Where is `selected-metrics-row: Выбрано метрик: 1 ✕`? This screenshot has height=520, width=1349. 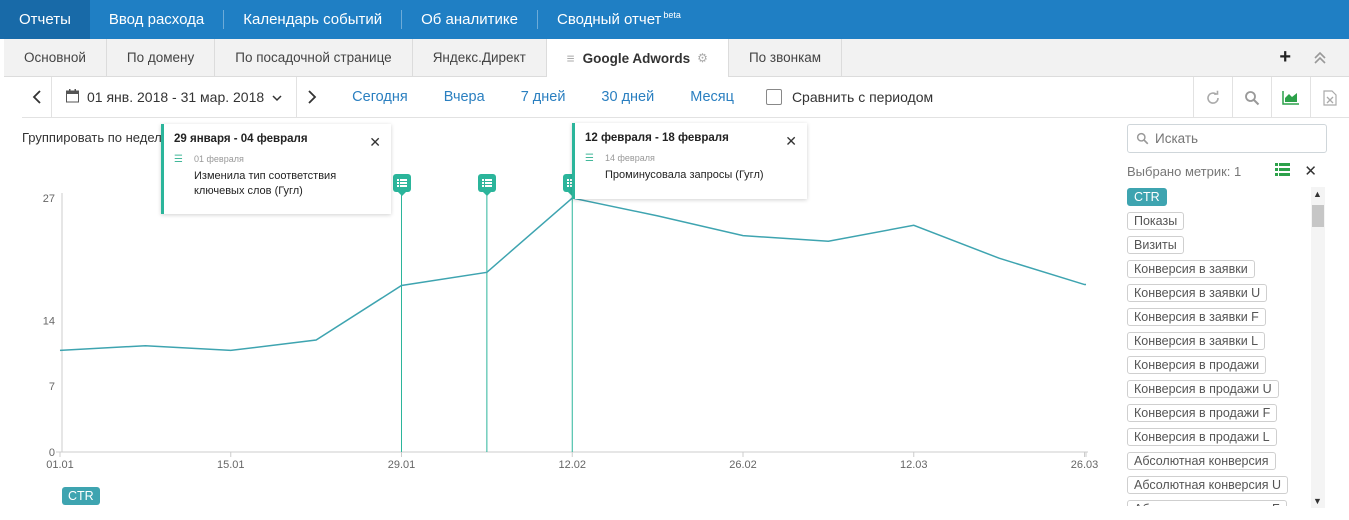
selected-metrics-row: Выбрано метрик: 1 ✕ is located at coordinates (1227, 171).